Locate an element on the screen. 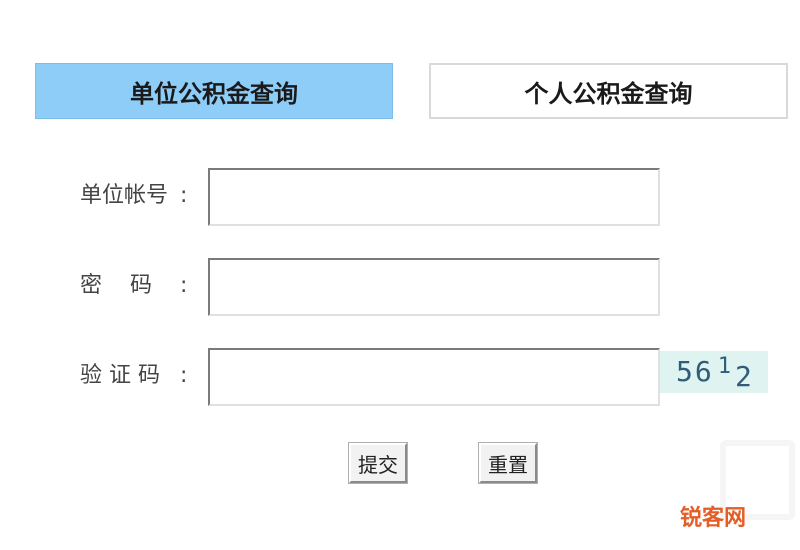 Image resolution: width=800 pixels, height=550 pixels. tab-unit-query: 单位公积金查询 is located at coordinates (214, 91).